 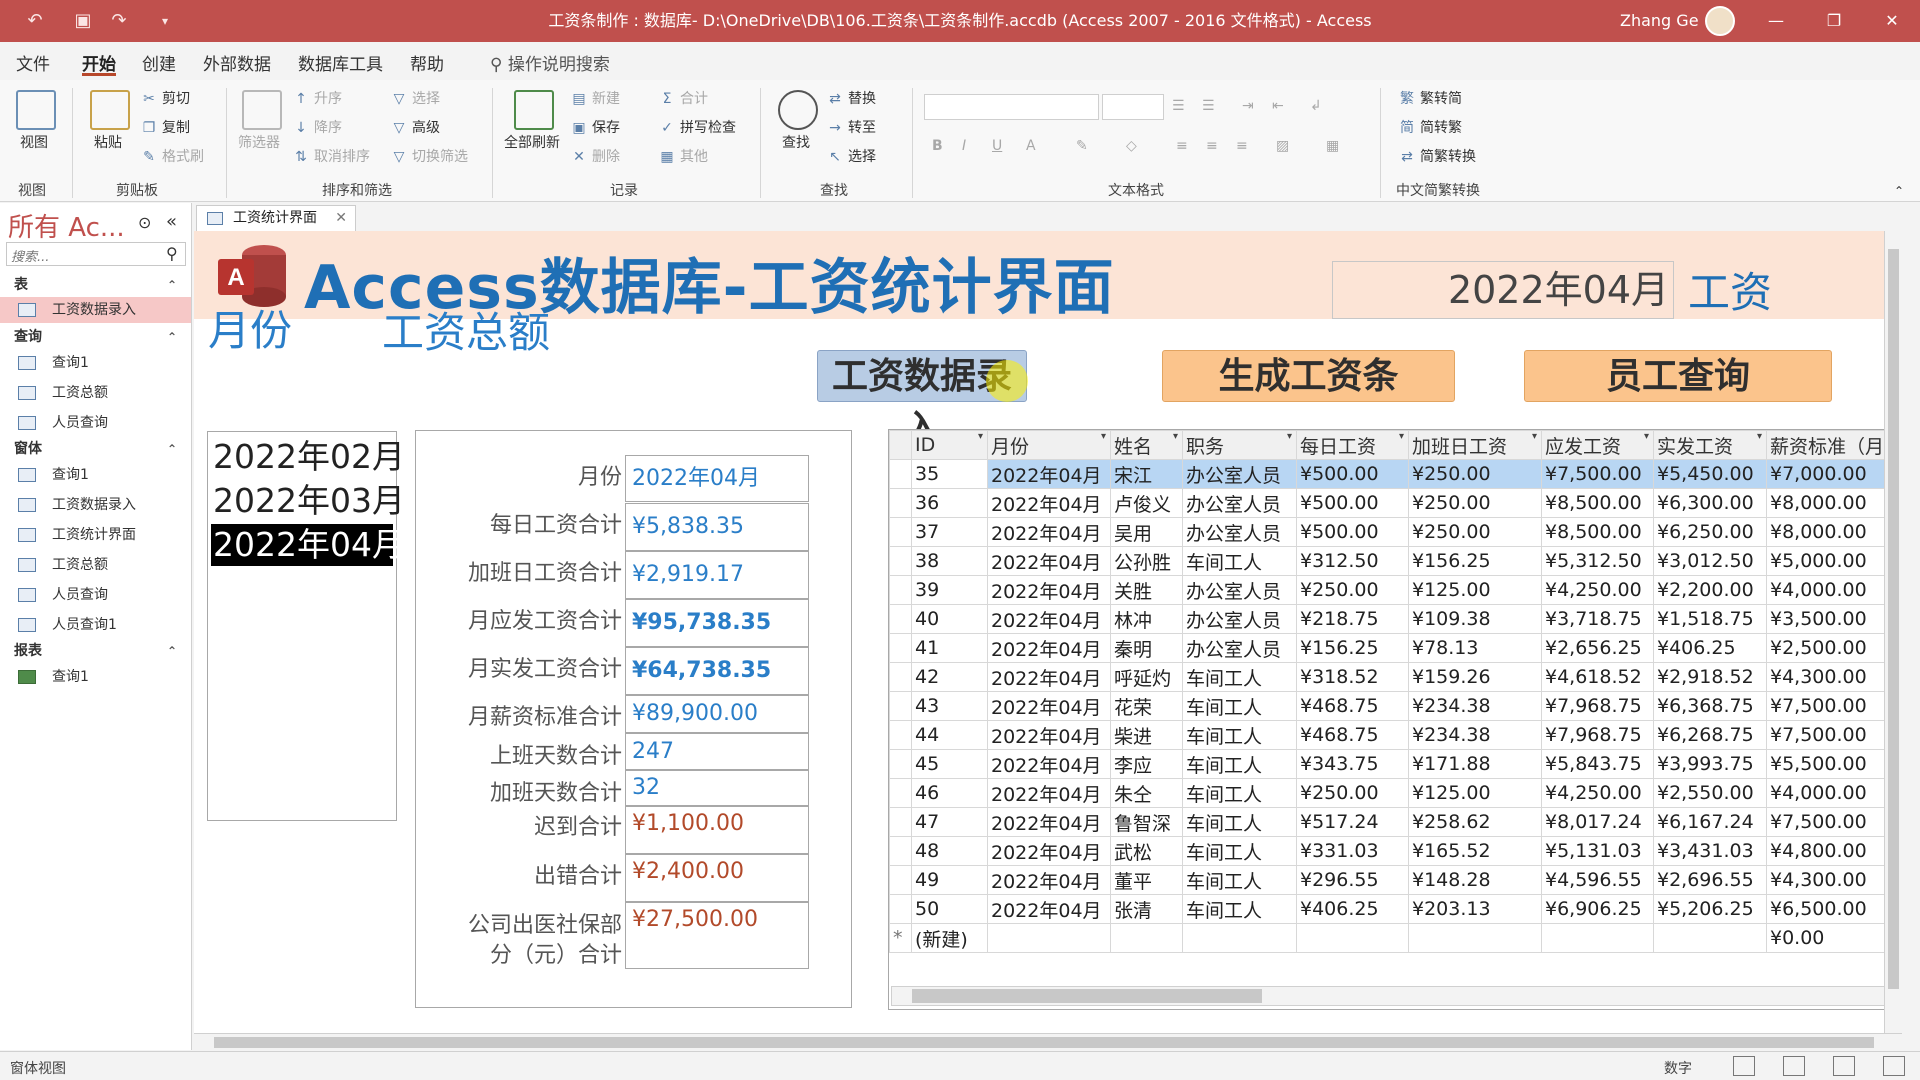 What do you see at coordinates (95, 651) in the screenshot?
I see `nav-section-reports: 报表 ⌃` at bounding box center [95, 651].